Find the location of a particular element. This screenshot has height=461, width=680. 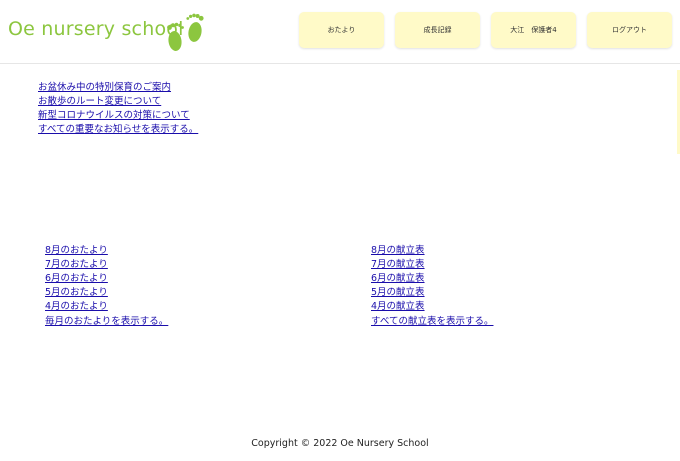

menu-link-april: 4月の献立表 is located at coordinates (398, 307).